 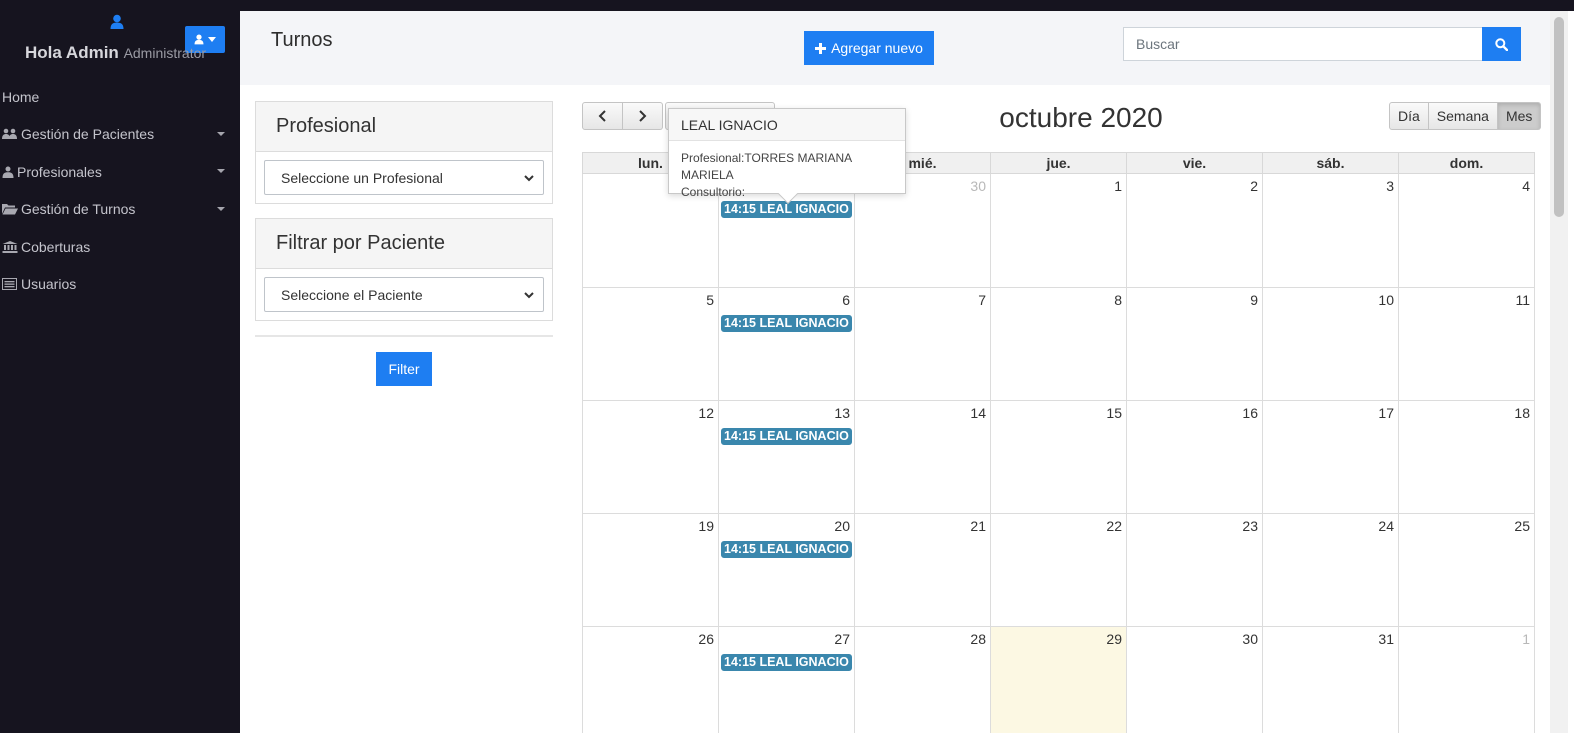 I want to click on day-cell: 11, so click(x=1467, y=344).